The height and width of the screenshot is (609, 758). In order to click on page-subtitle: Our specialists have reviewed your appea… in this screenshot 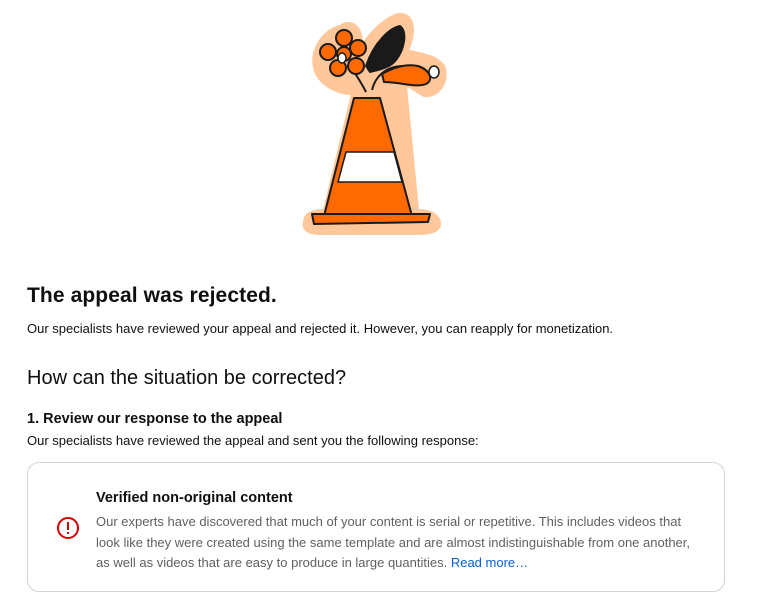, I will do `click(320, 328)`.